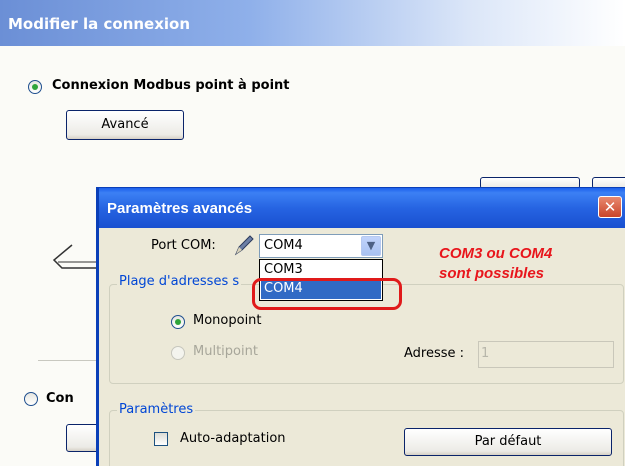 This screenshot has width=625, height=466. Describe the element at coordinates (178, 322) in the screenshot. I see `radio-monopoint` at that location.